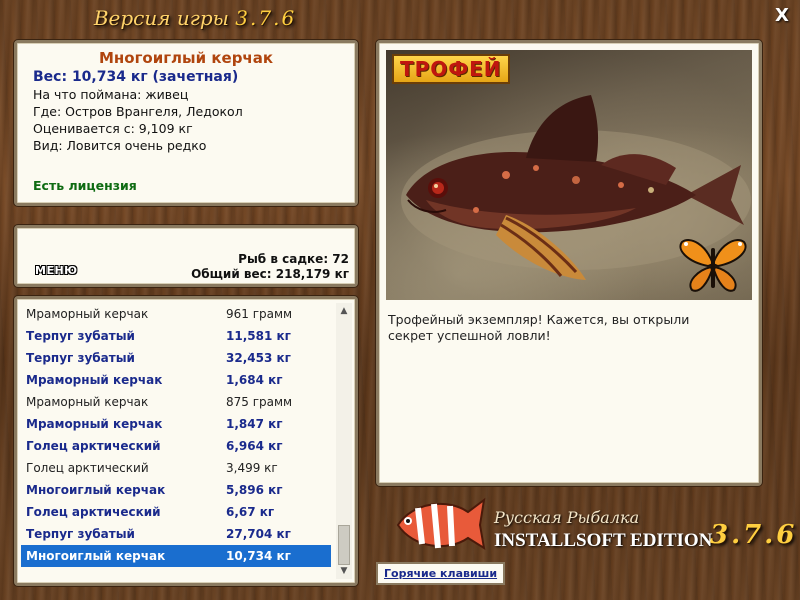 This screenshot has height=600, width=800. Describe the element at coordinates (111, 94) in the screenshot. I see `fish-bait: На что поймана: живец` at that location.